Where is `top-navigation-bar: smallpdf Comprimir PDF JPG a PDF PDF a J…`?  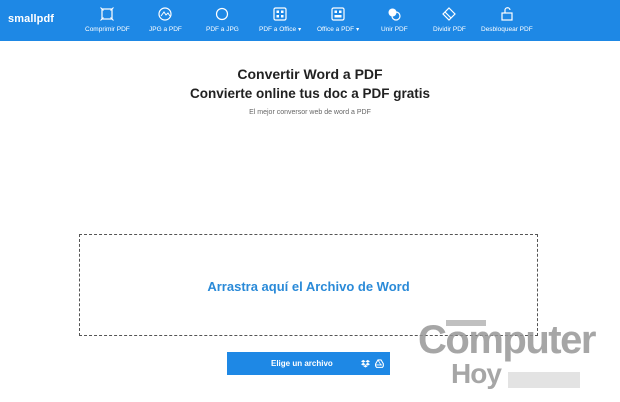 top-navigation-bar: smallpdf Comprimir PDF JPG a PDF PDF a J… is located at coordinates (310, 20).